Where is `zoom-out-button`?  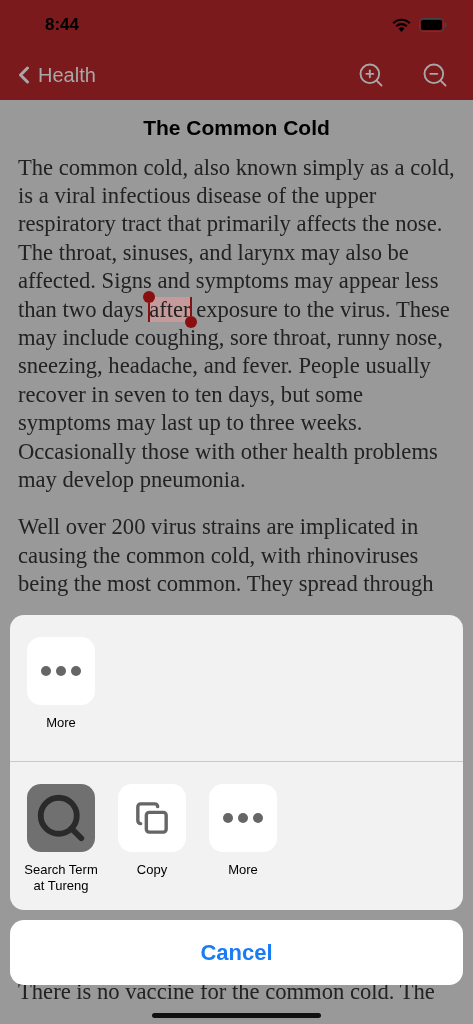
zoom-out-button is located at coordinates (435, 75).